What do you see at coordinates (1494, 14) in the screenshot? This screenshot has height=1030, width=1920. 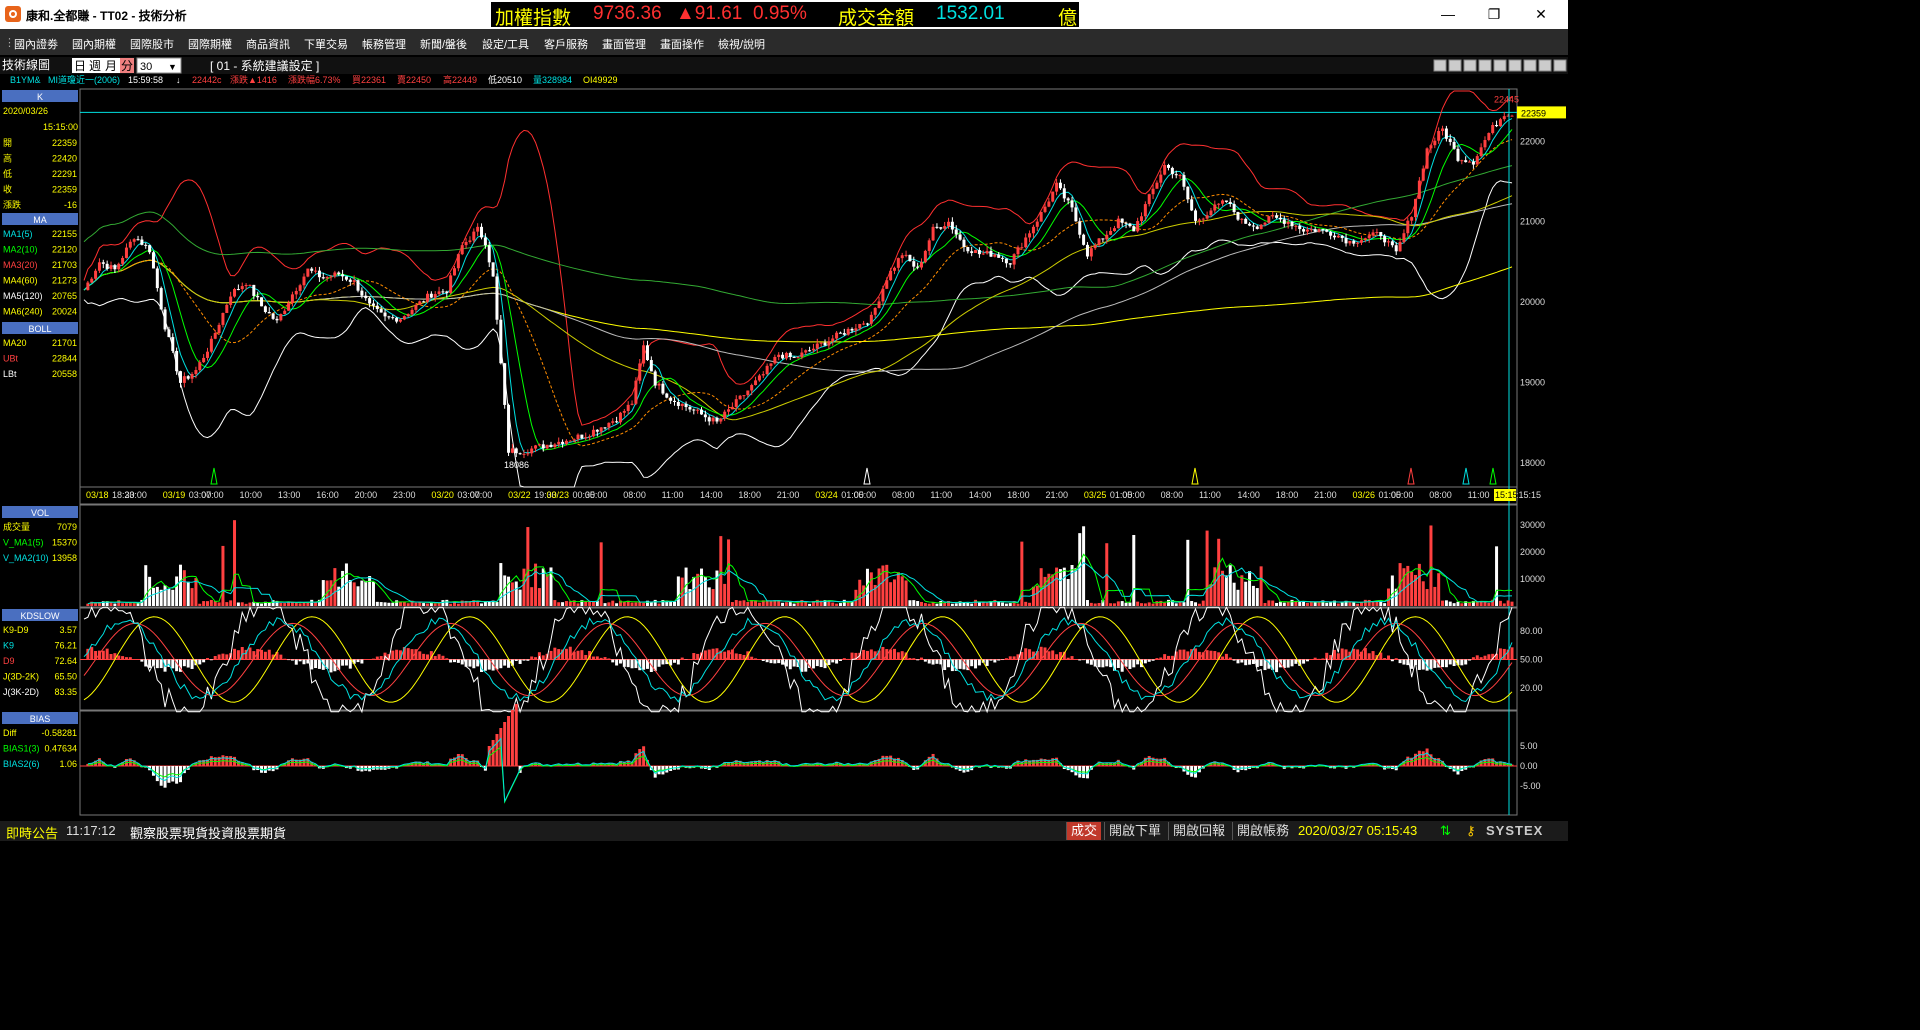 I see `maximize-button: ❐` at bounding box center [1494, 14].